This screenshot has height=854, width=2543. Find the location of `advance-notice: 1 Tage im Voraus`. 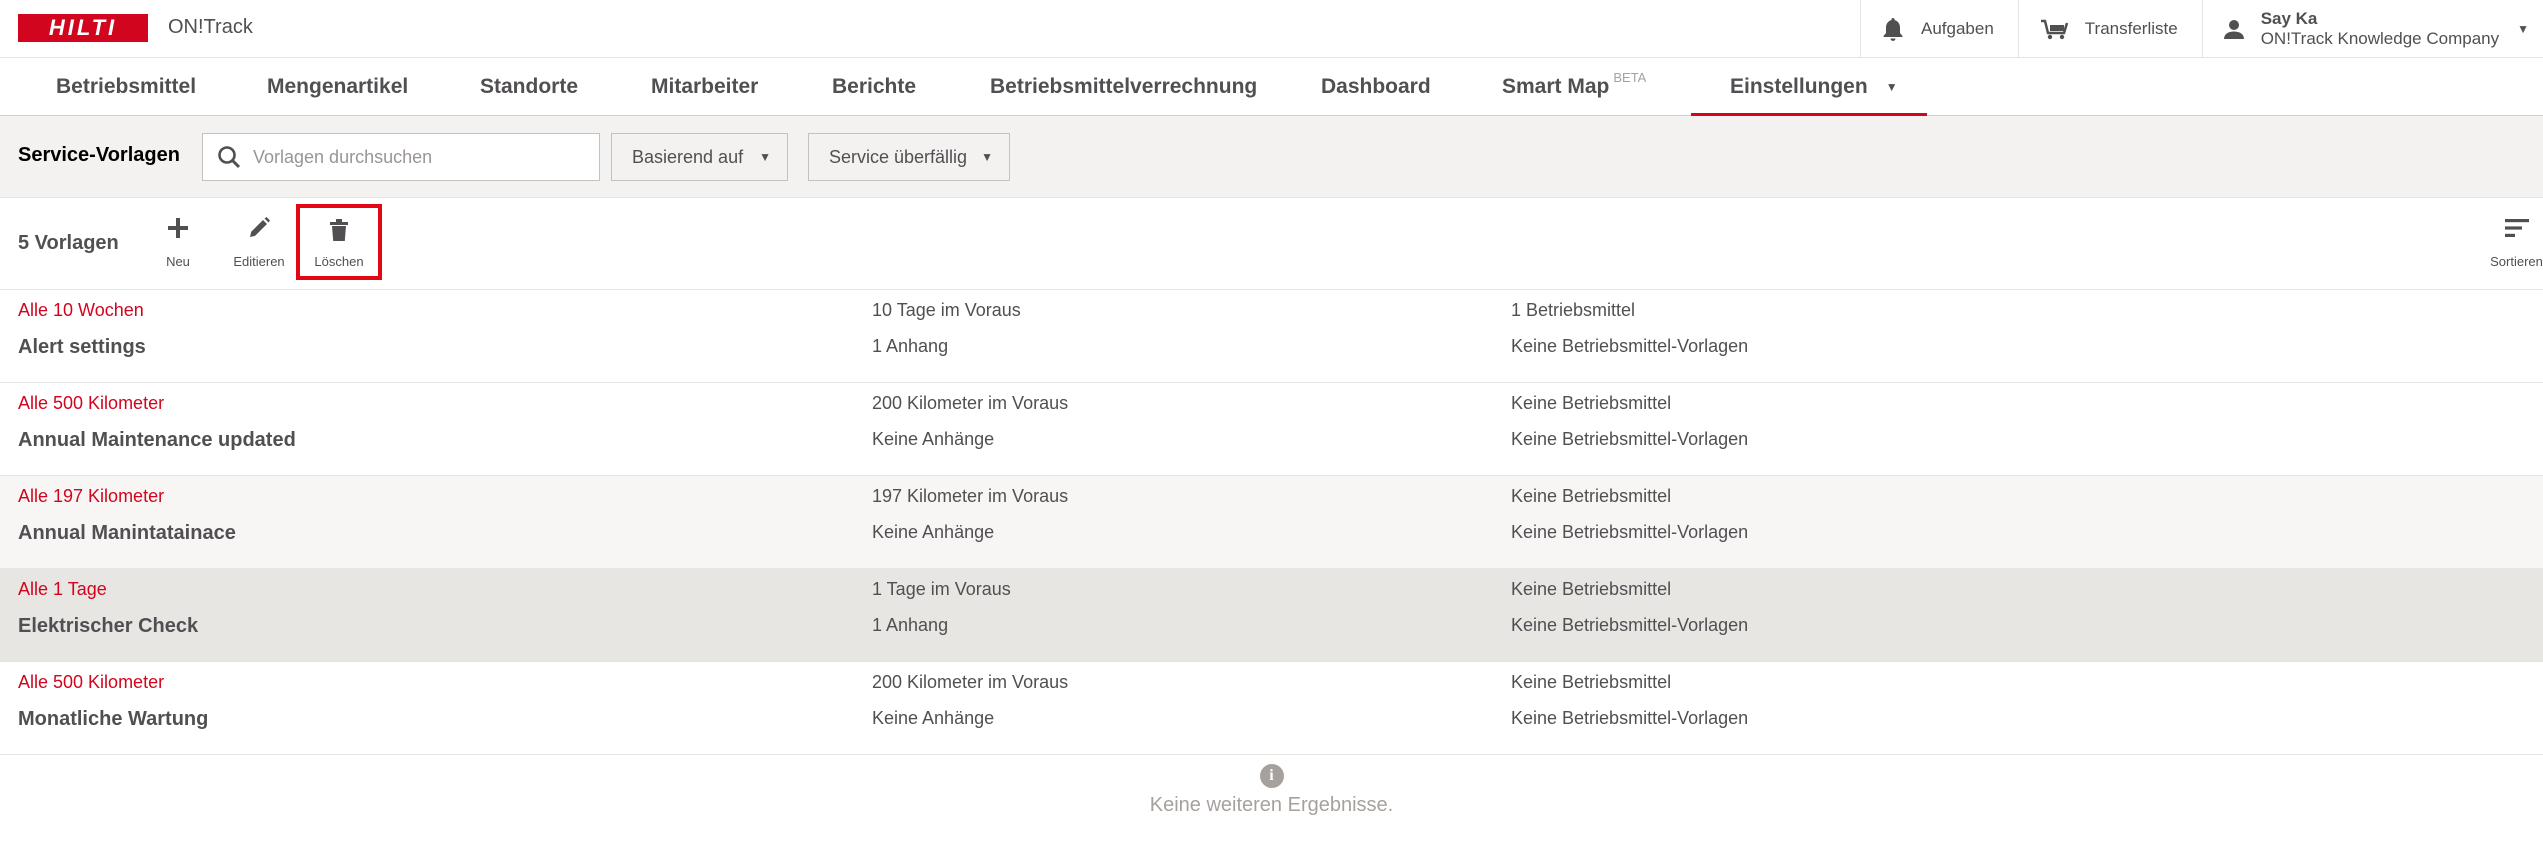

advance-notice: 1 Tage im Voraus is located at coordinates (941, 589).